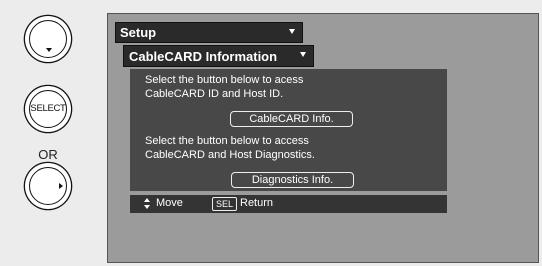 This screenshot has height=266, width=542. I want to click on diagnostics-description-line1: Select the button below to access, so click(227, 141).